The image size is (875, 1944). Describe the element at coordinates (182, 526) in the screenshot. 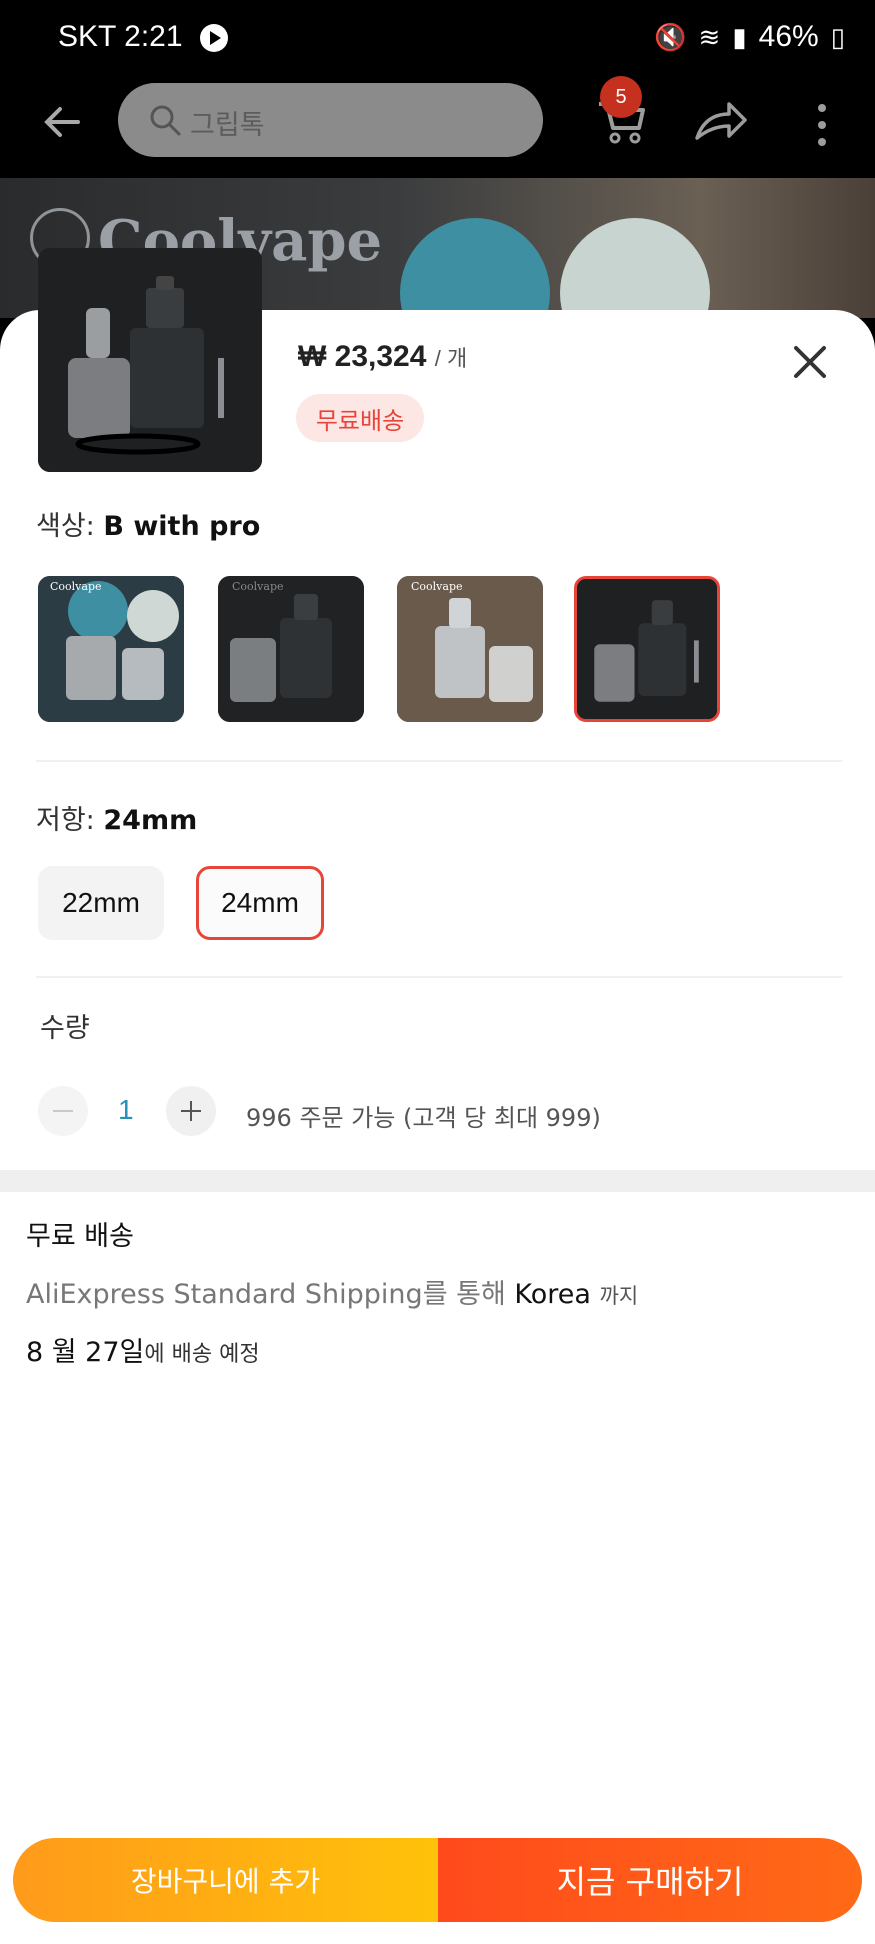

I see `color-selected-value: B with pro` at that location.